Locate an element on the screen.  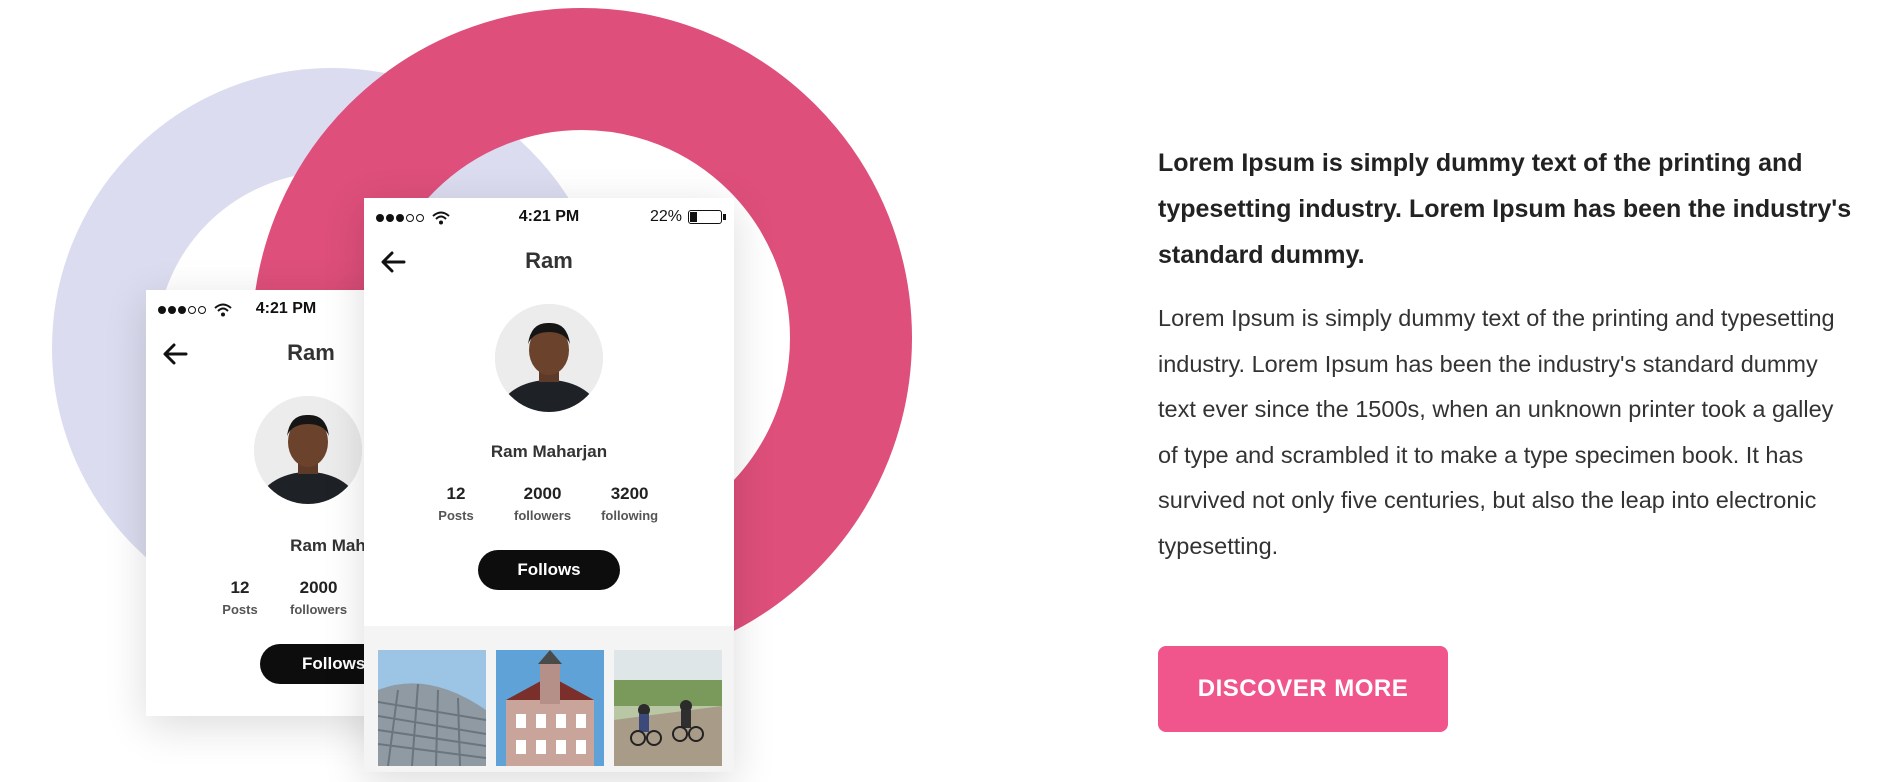
gallery-photo-cyclists is located at coordinates (668, 708).